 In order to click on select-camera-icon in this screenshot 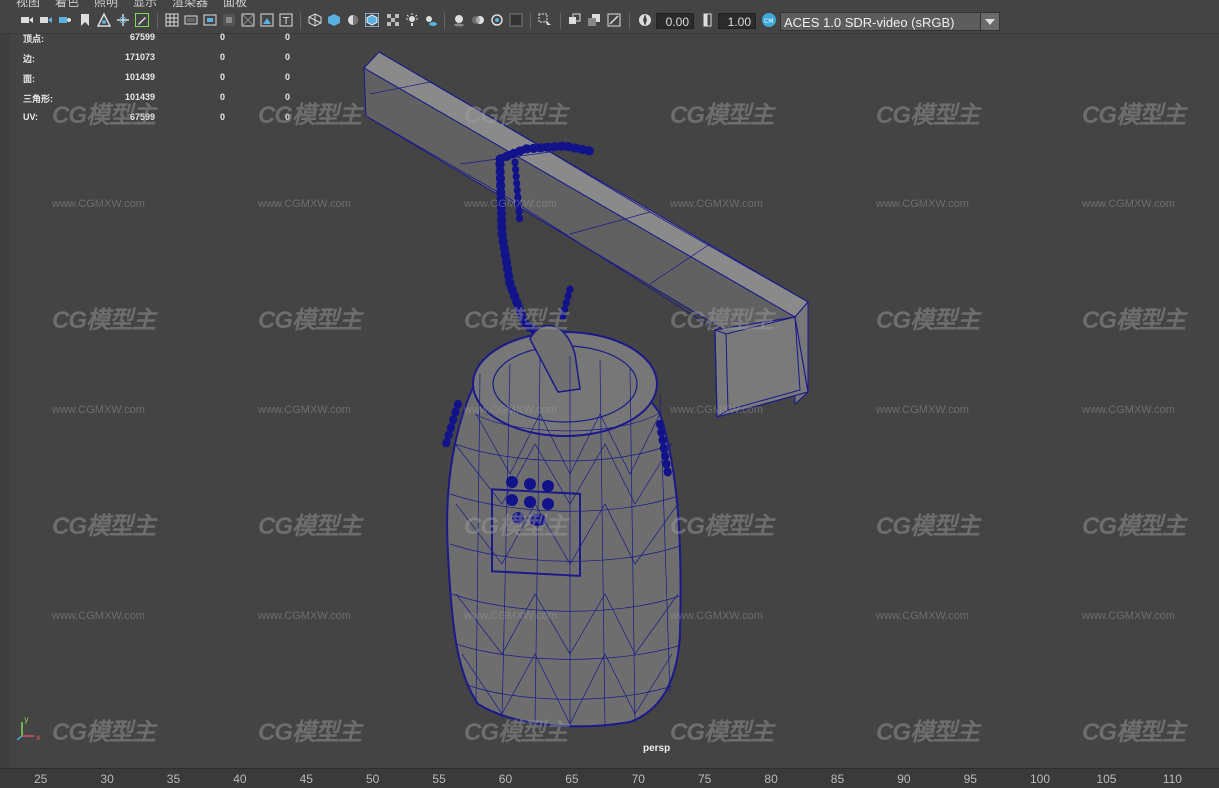, I will do `click(27, 20)`.